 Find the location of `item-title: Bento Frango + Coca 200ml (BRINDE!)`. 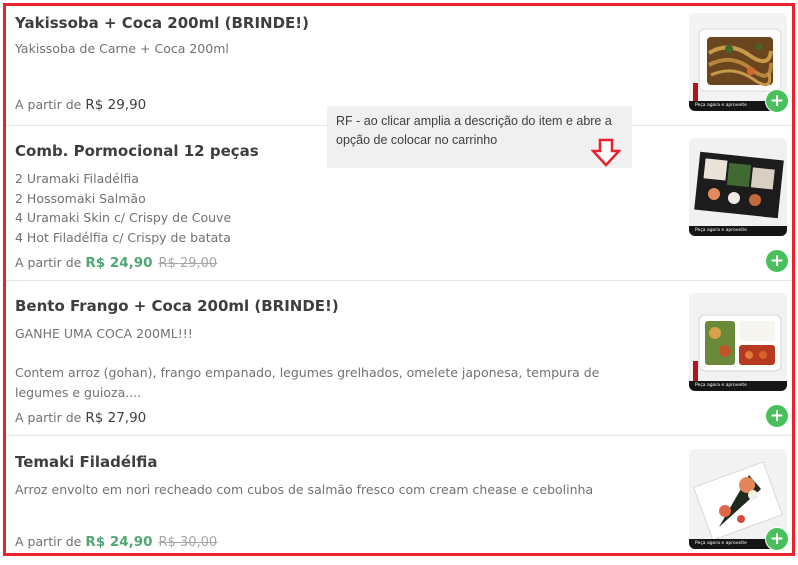

item-title: Bento Frango + Coca 200ml (BRINDE!) is located at coordinates (177, 306).